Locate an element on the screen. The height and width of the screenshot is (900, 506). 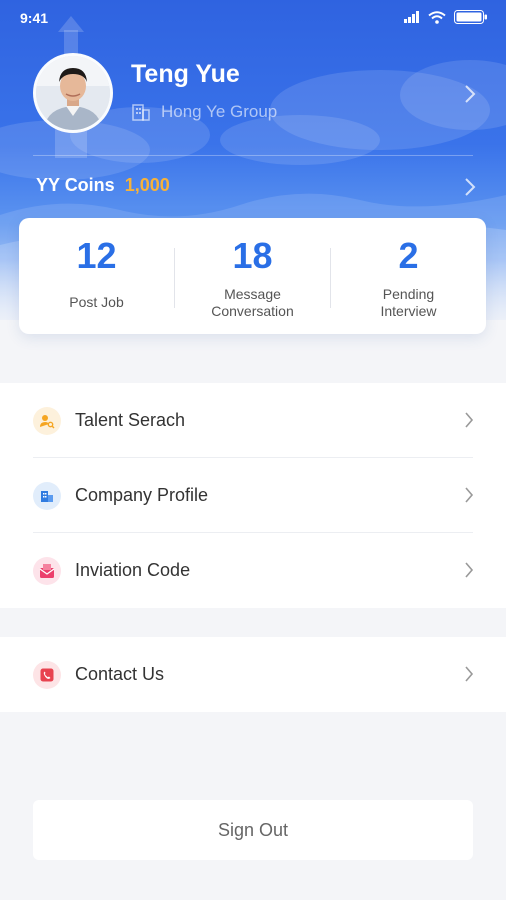
building-icon is located at coordinates (141, 112).